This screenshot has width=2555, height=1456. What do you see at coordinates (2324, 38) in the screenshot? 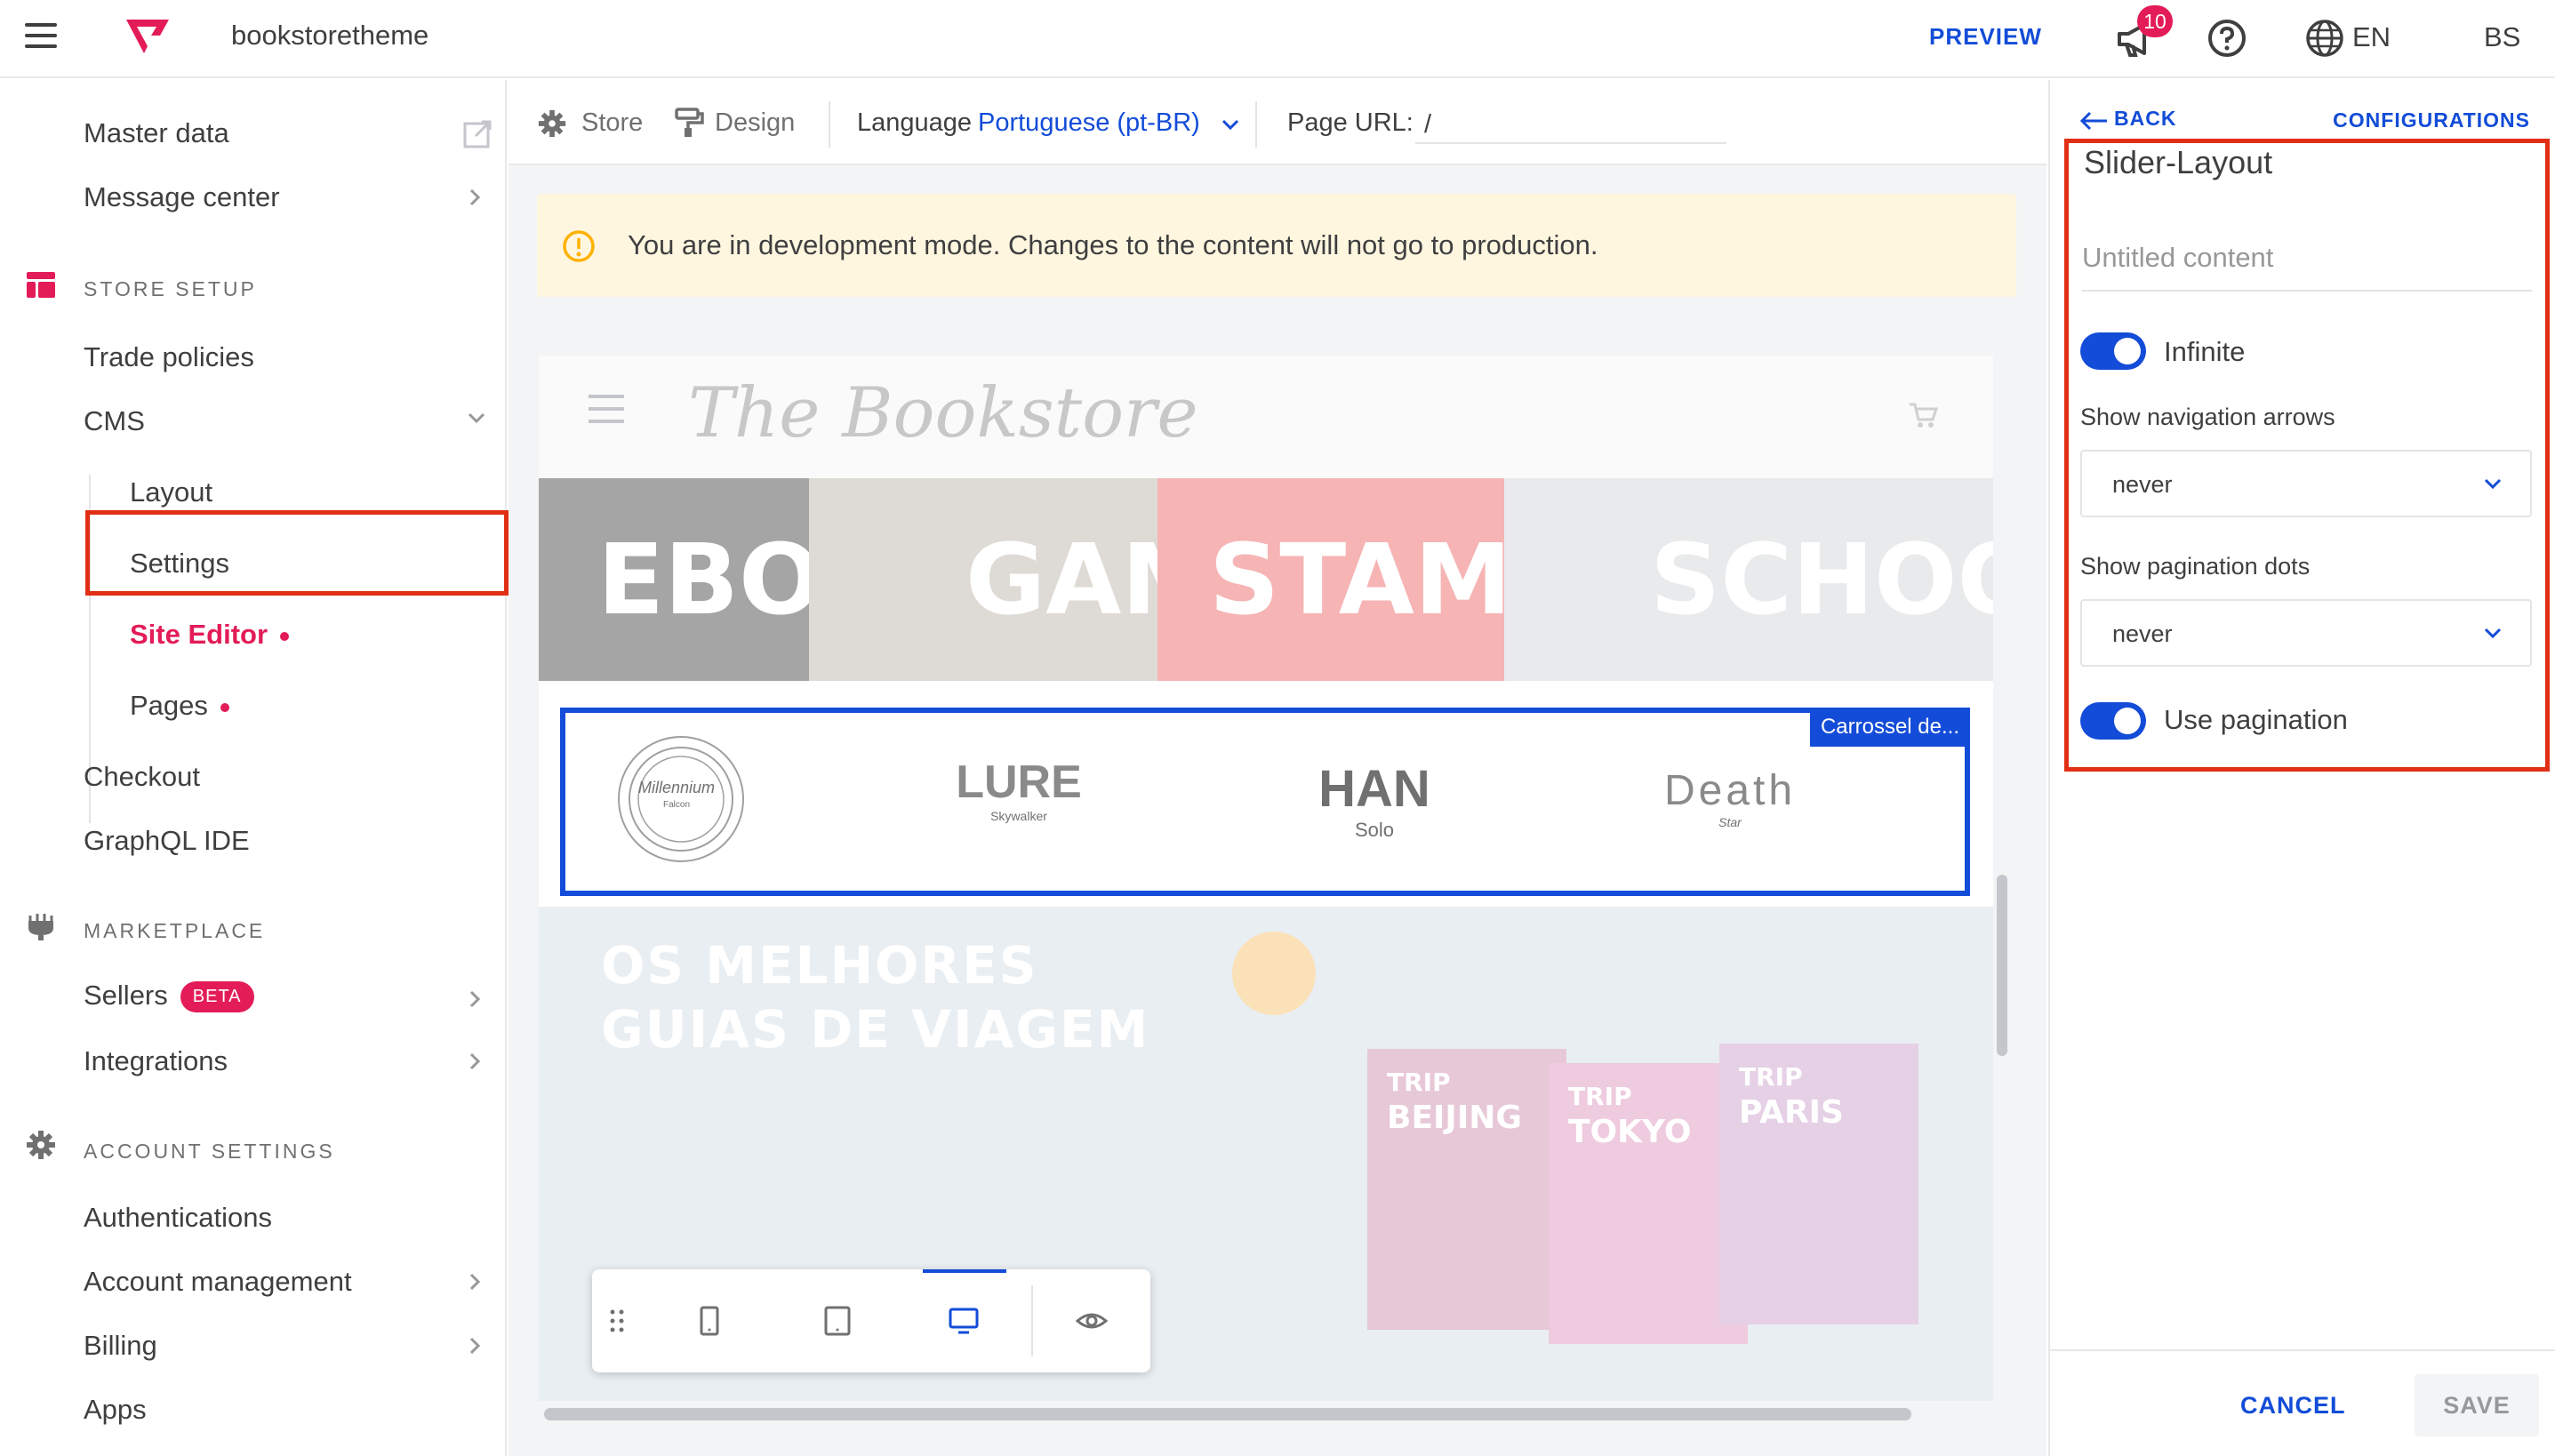
I see `globe-icon` at bounding box center [2324, 38].